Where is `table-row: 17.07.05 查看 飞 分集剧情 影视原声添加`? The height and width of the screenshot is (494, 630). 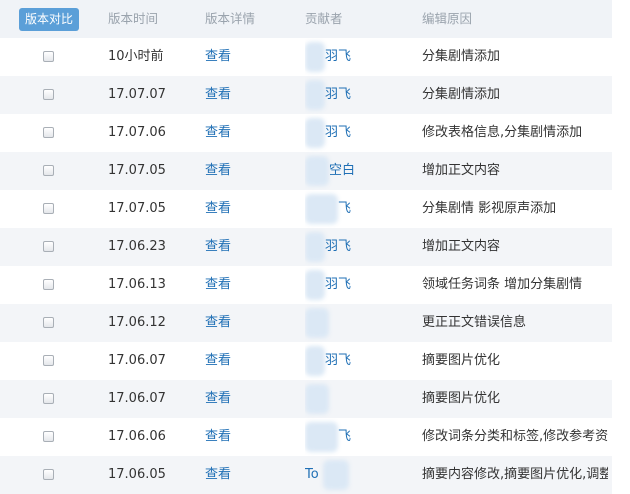 table-row: 17.07.05 查看 飞 分集剧情 影视原声添加 is located at coordinates (306, 209).